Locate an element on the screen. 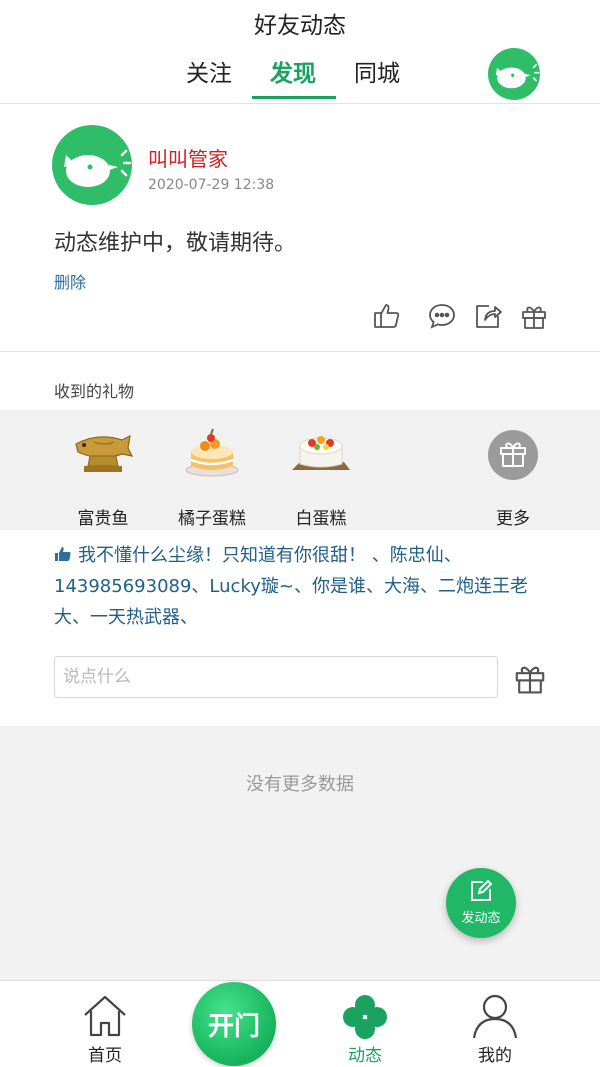 The height and width of the screenshot is (1067, 600). gift-item: 富贵鱼 is located at coordinates (103, 477).